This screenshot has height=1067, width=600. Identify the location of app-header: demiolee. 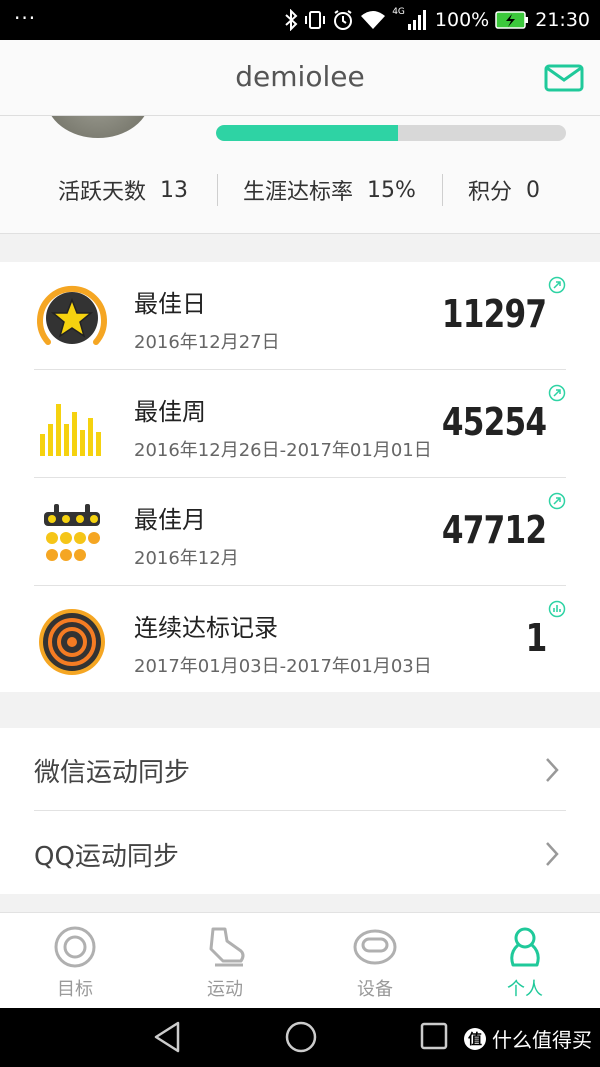
(300, 78).